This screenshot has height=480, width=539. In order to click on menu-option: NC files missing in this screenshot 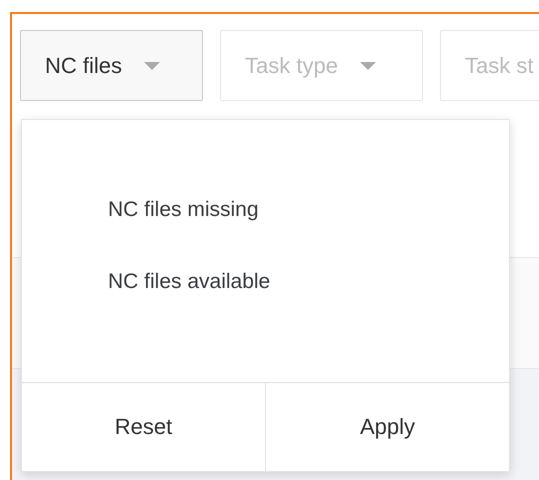, I will do `click(183, 210)`.